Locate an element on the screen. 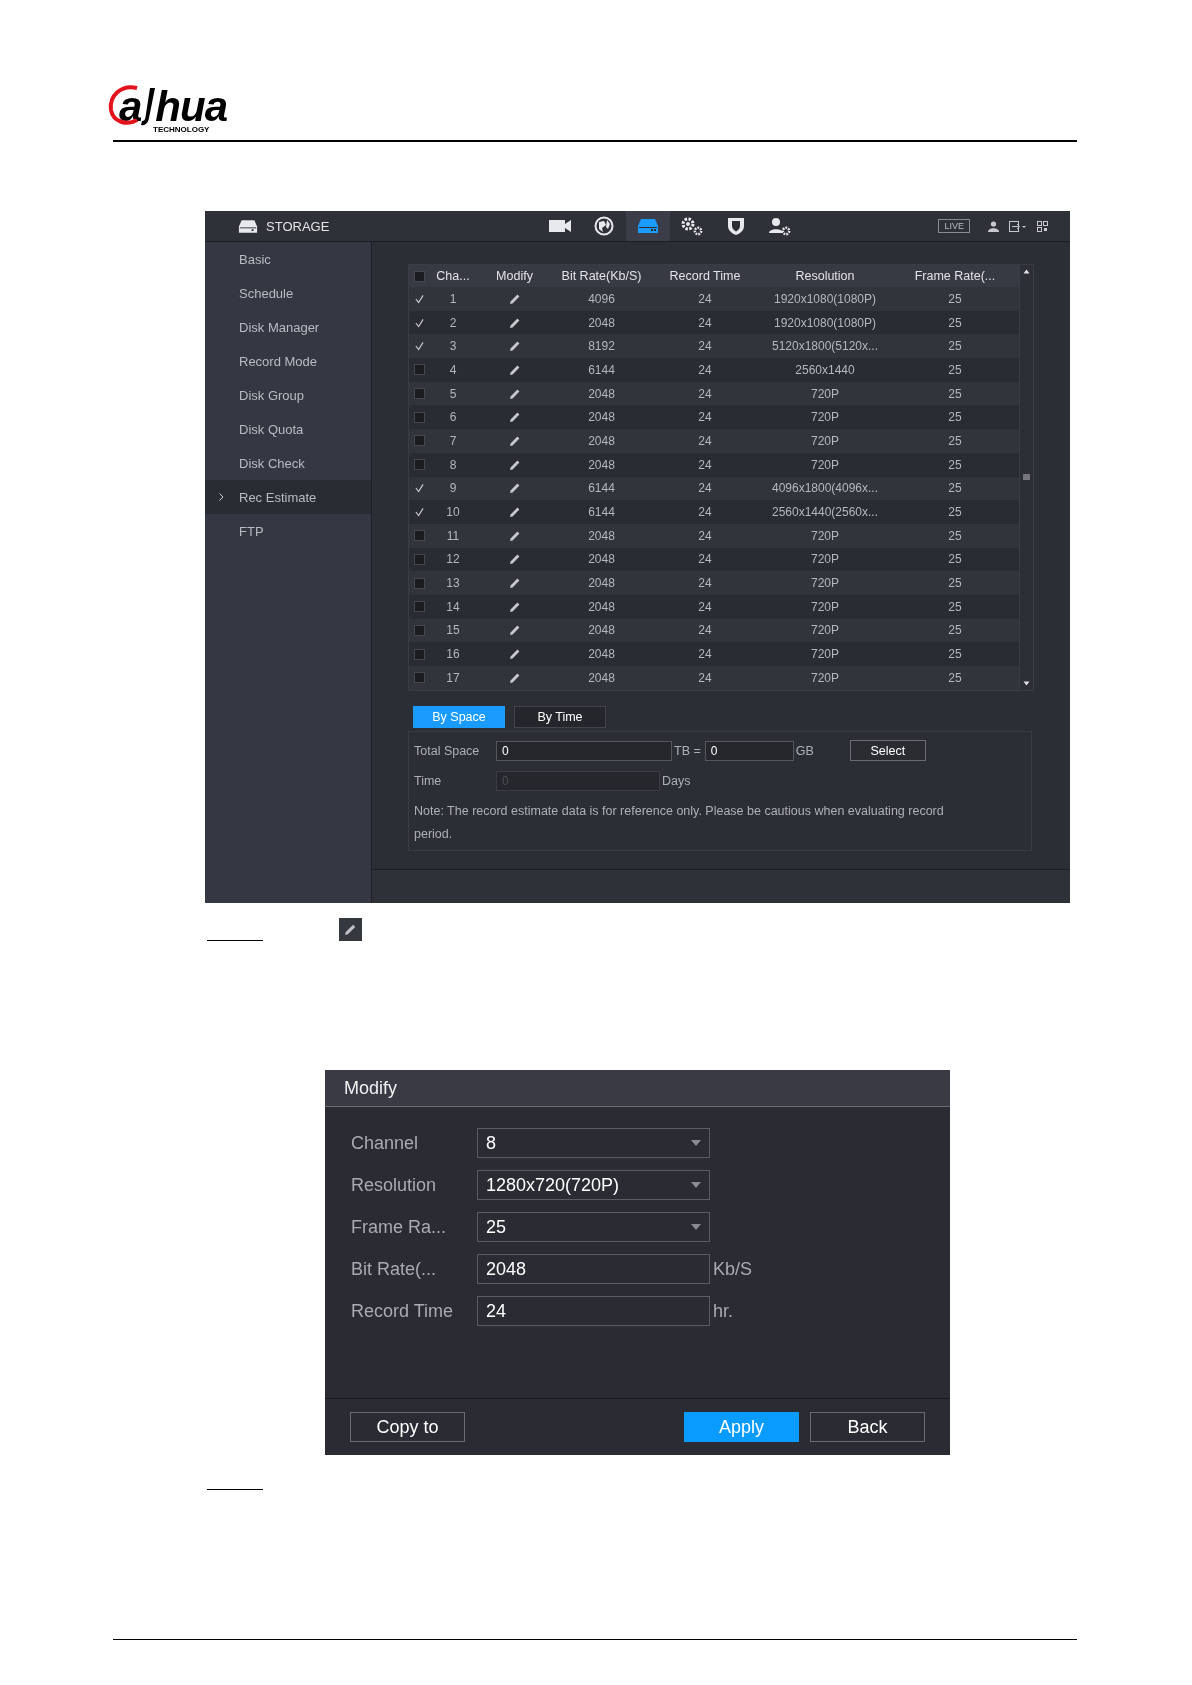 The width and height of the screenshot is (1192, 1685). table-cell-text: 17 is located at coordinates (453, 677).